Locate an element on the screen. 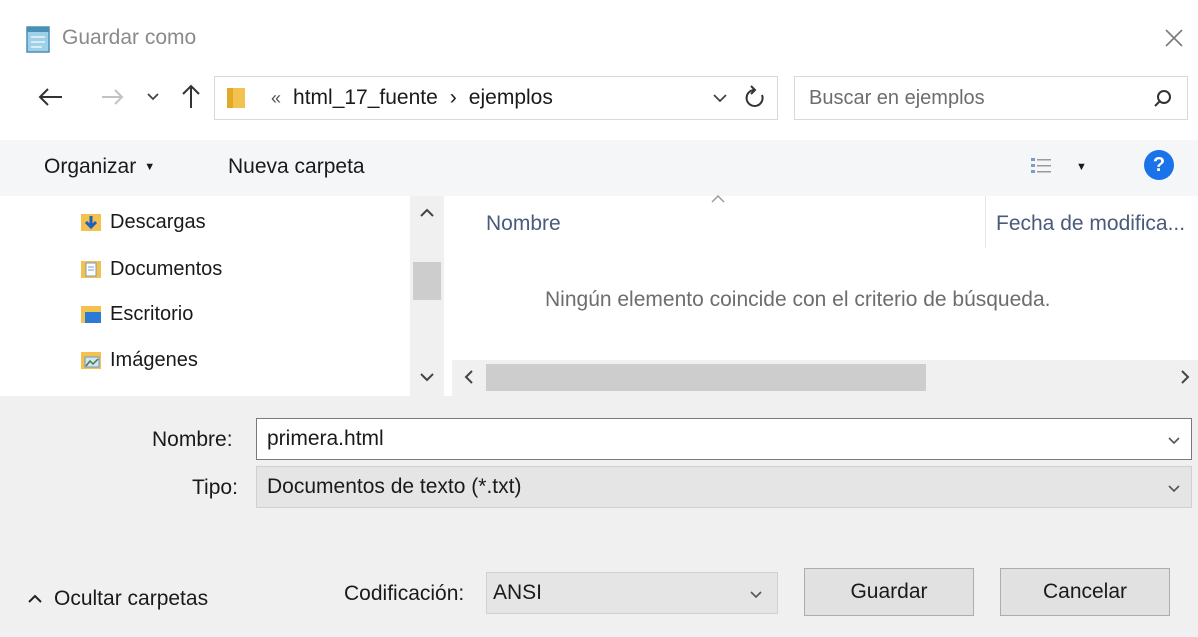  address-dropdown-button is located at coordinates (720, 98).